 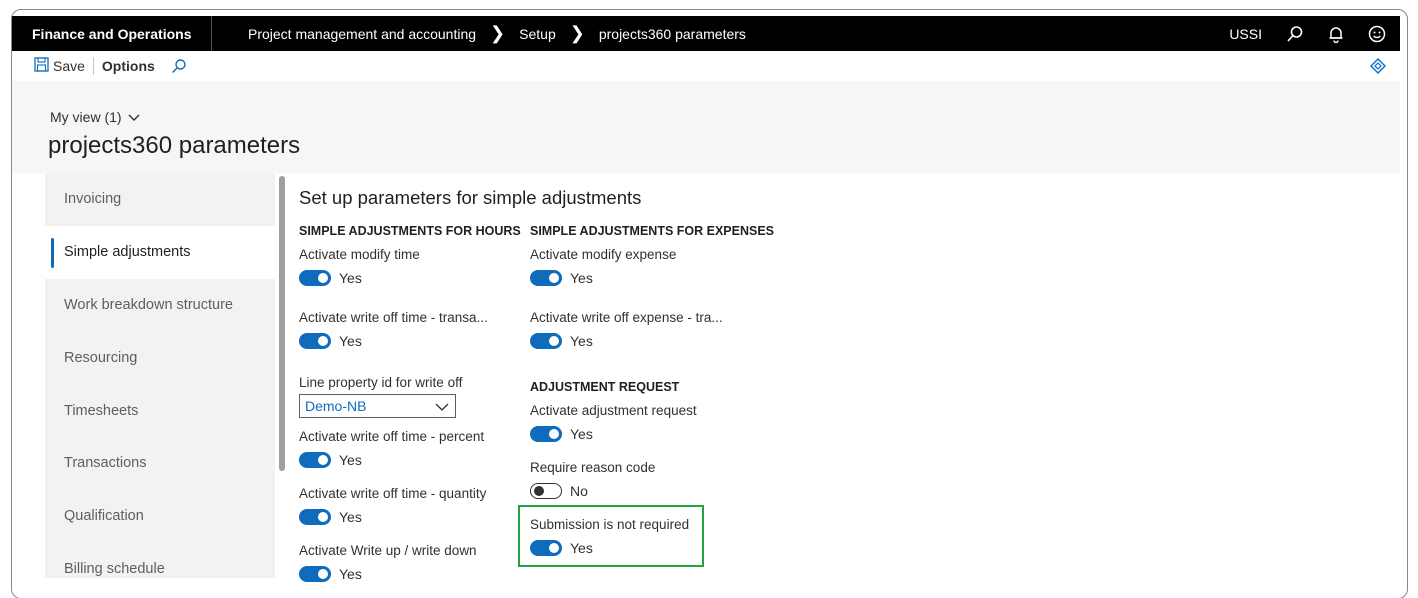 What do you see at coordinates (41, 66) in the screenshot?
I see `save-icon` at bounding box center [41, 66].